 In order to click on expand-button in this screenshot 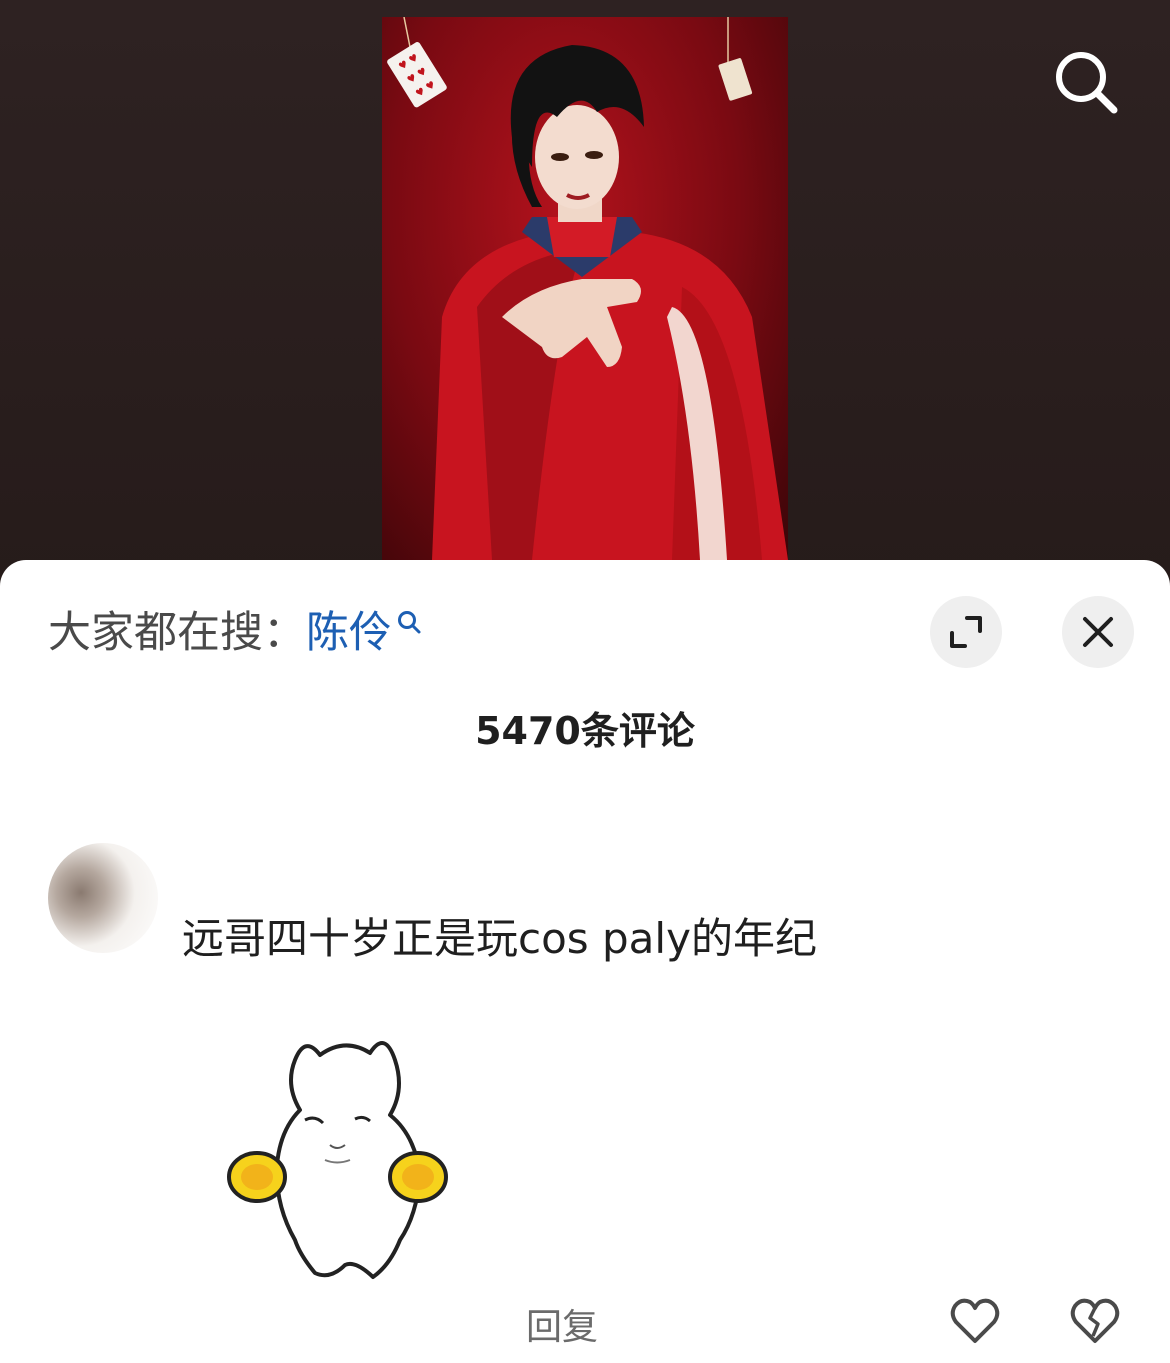, I will do `click(966, 632)`.